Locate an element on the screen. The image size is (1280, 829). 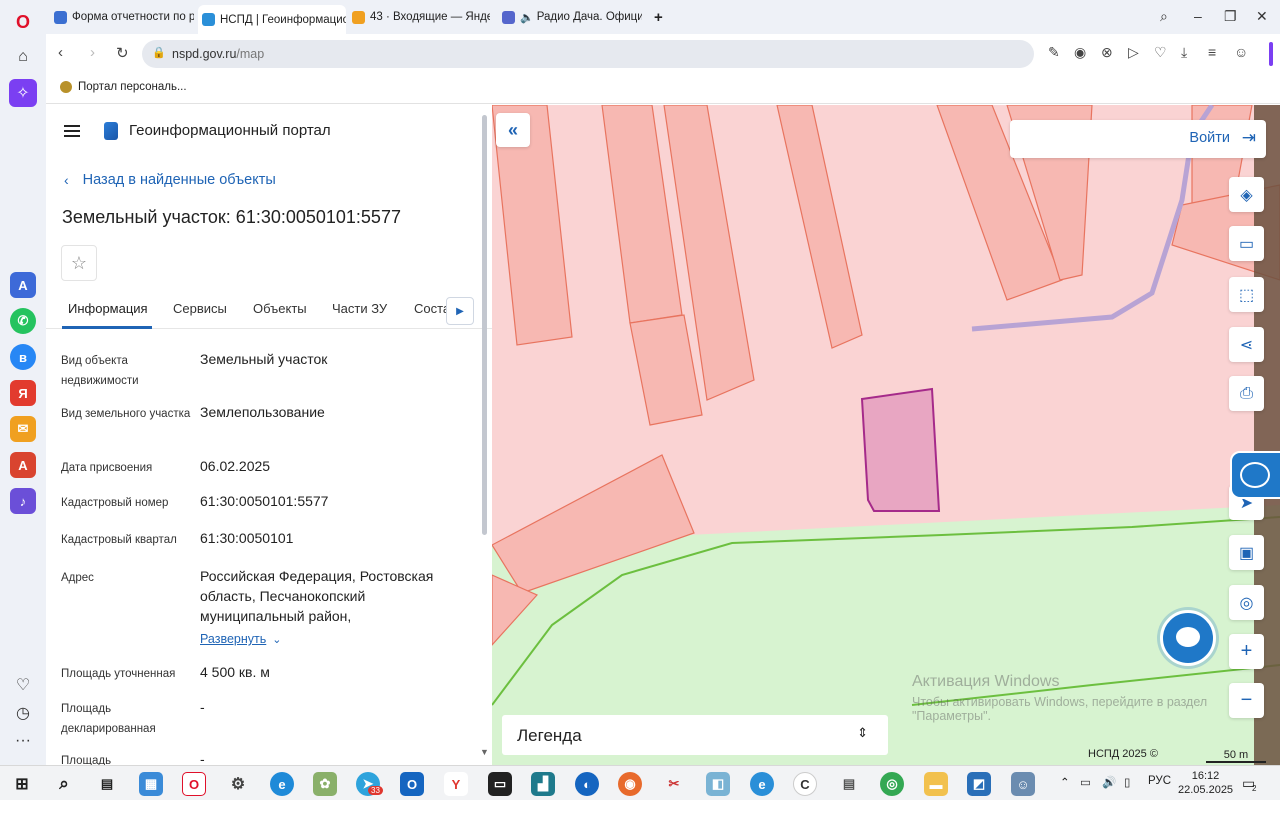
volume-icon: 🔊 is located at coordinates (1109, 782).